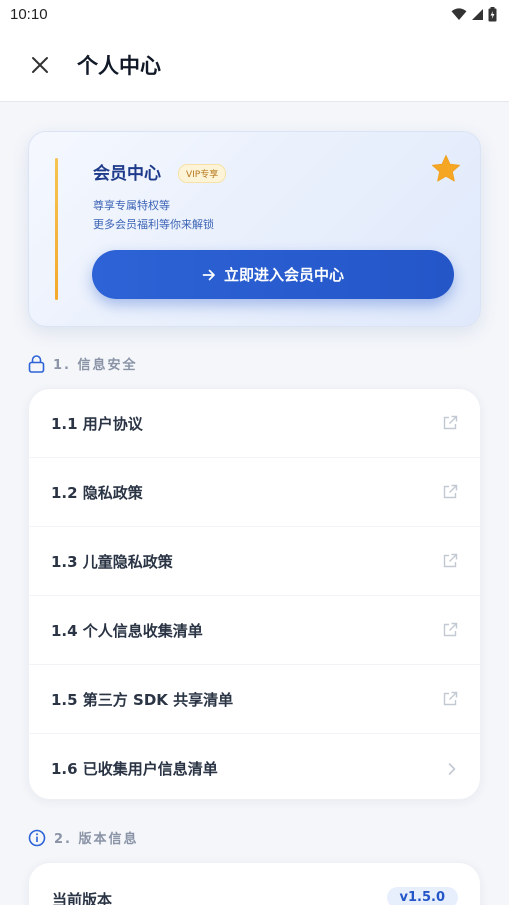  What do you see at coordinates (208, 274) in the screenshot?
I see `arrow-right-icon` at bounding box center [208, 274].